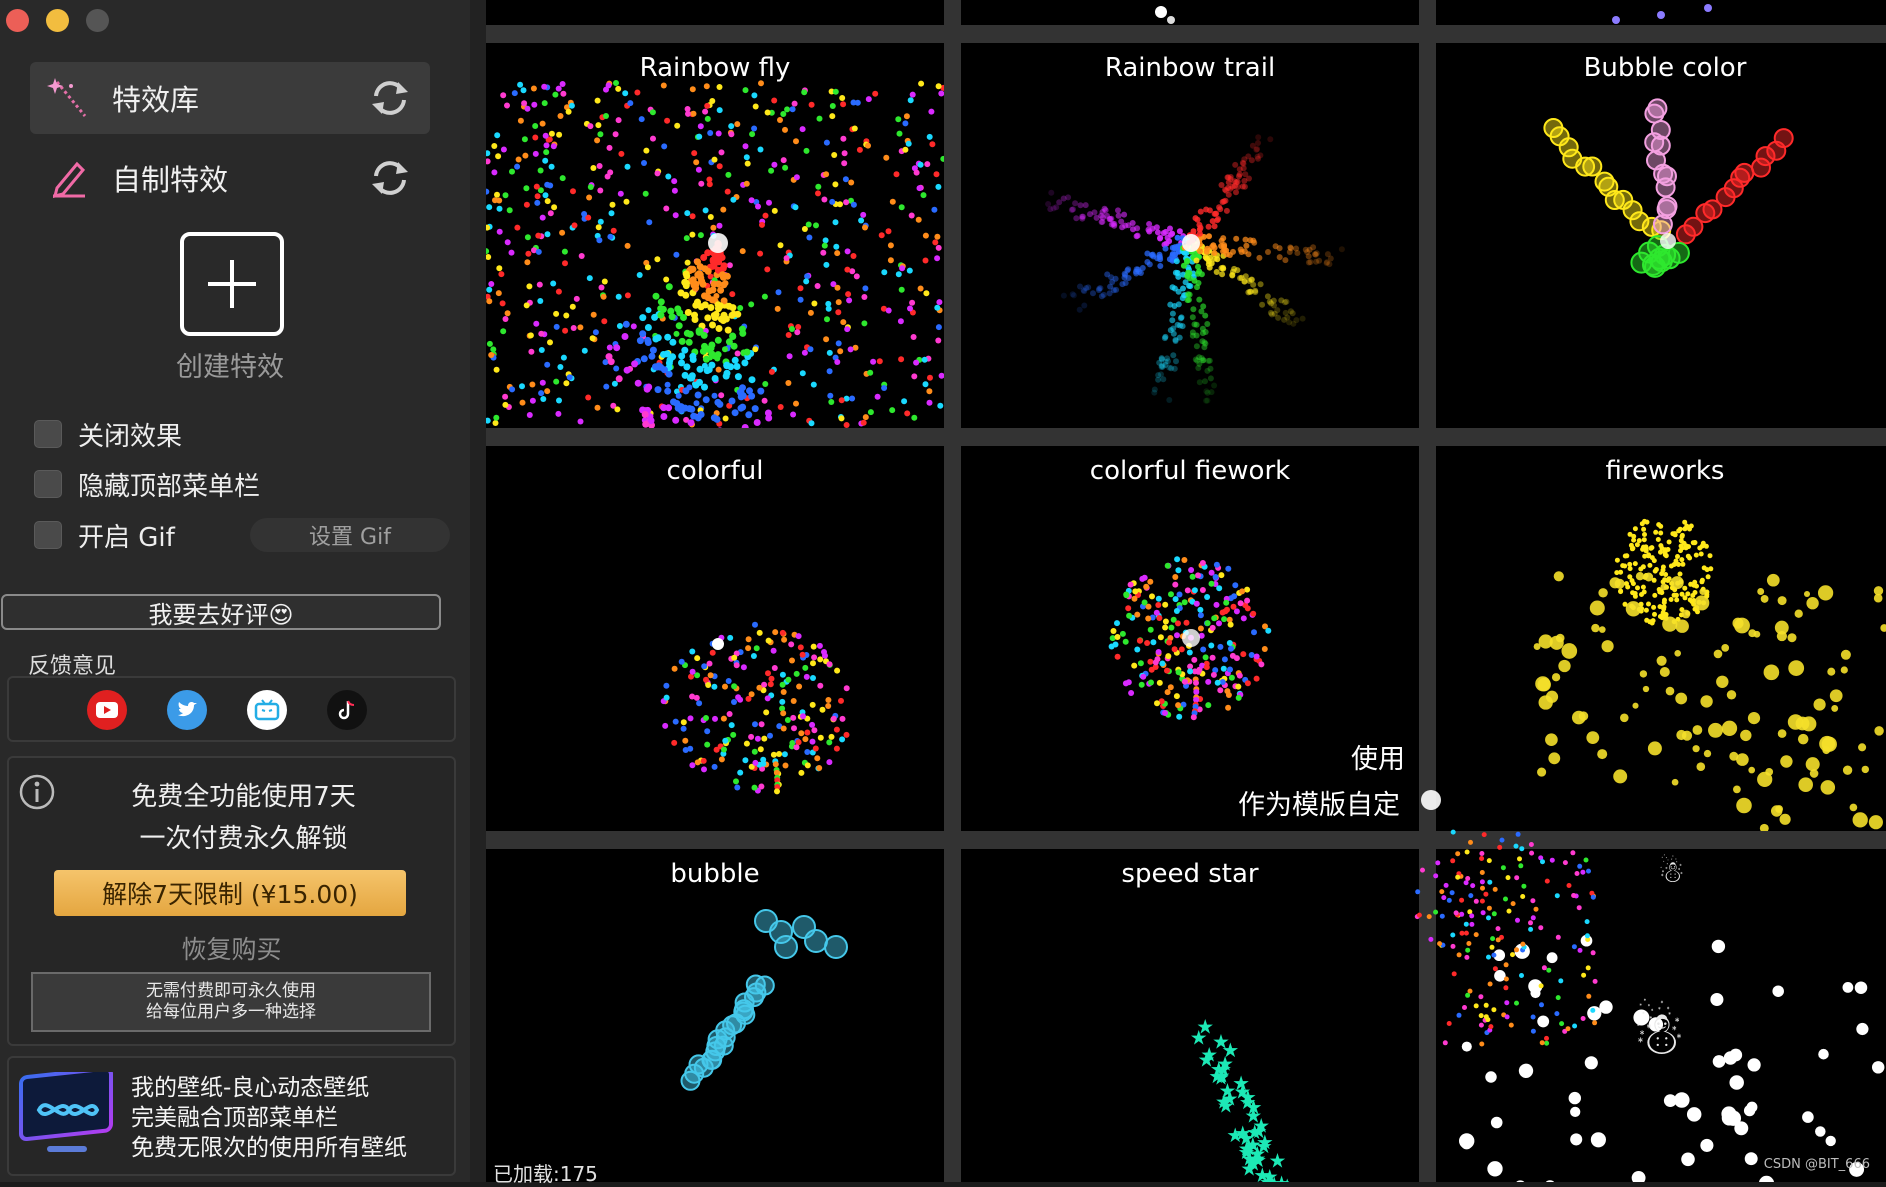  I want to click on restore-purchase-link: 恢复购买, so click(231, 948).